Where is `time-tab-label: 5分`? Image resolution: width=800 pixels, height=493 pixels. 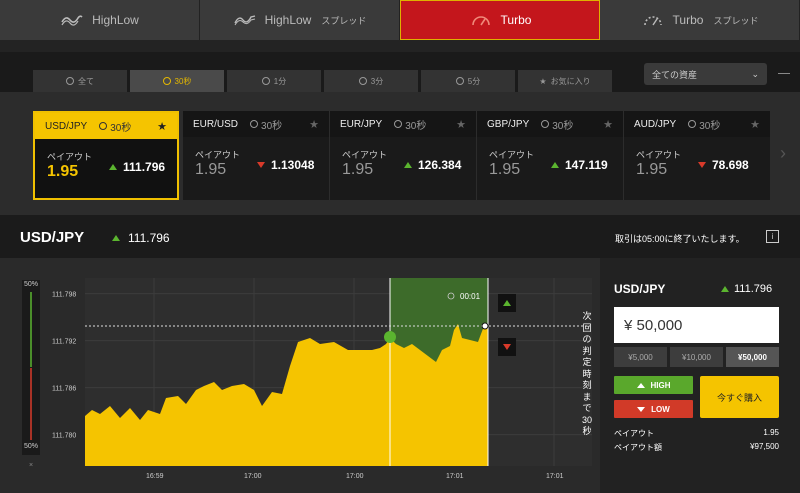 time-tab-label: 5分 is located at coordinates (474, 81).